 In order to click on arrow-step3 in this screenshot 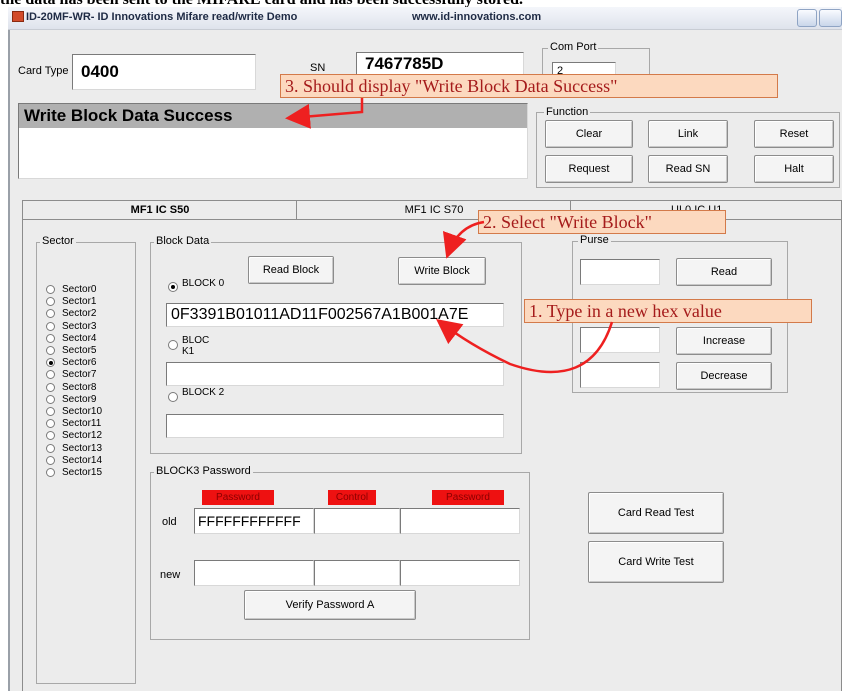, I will do `click(324, 113)`.